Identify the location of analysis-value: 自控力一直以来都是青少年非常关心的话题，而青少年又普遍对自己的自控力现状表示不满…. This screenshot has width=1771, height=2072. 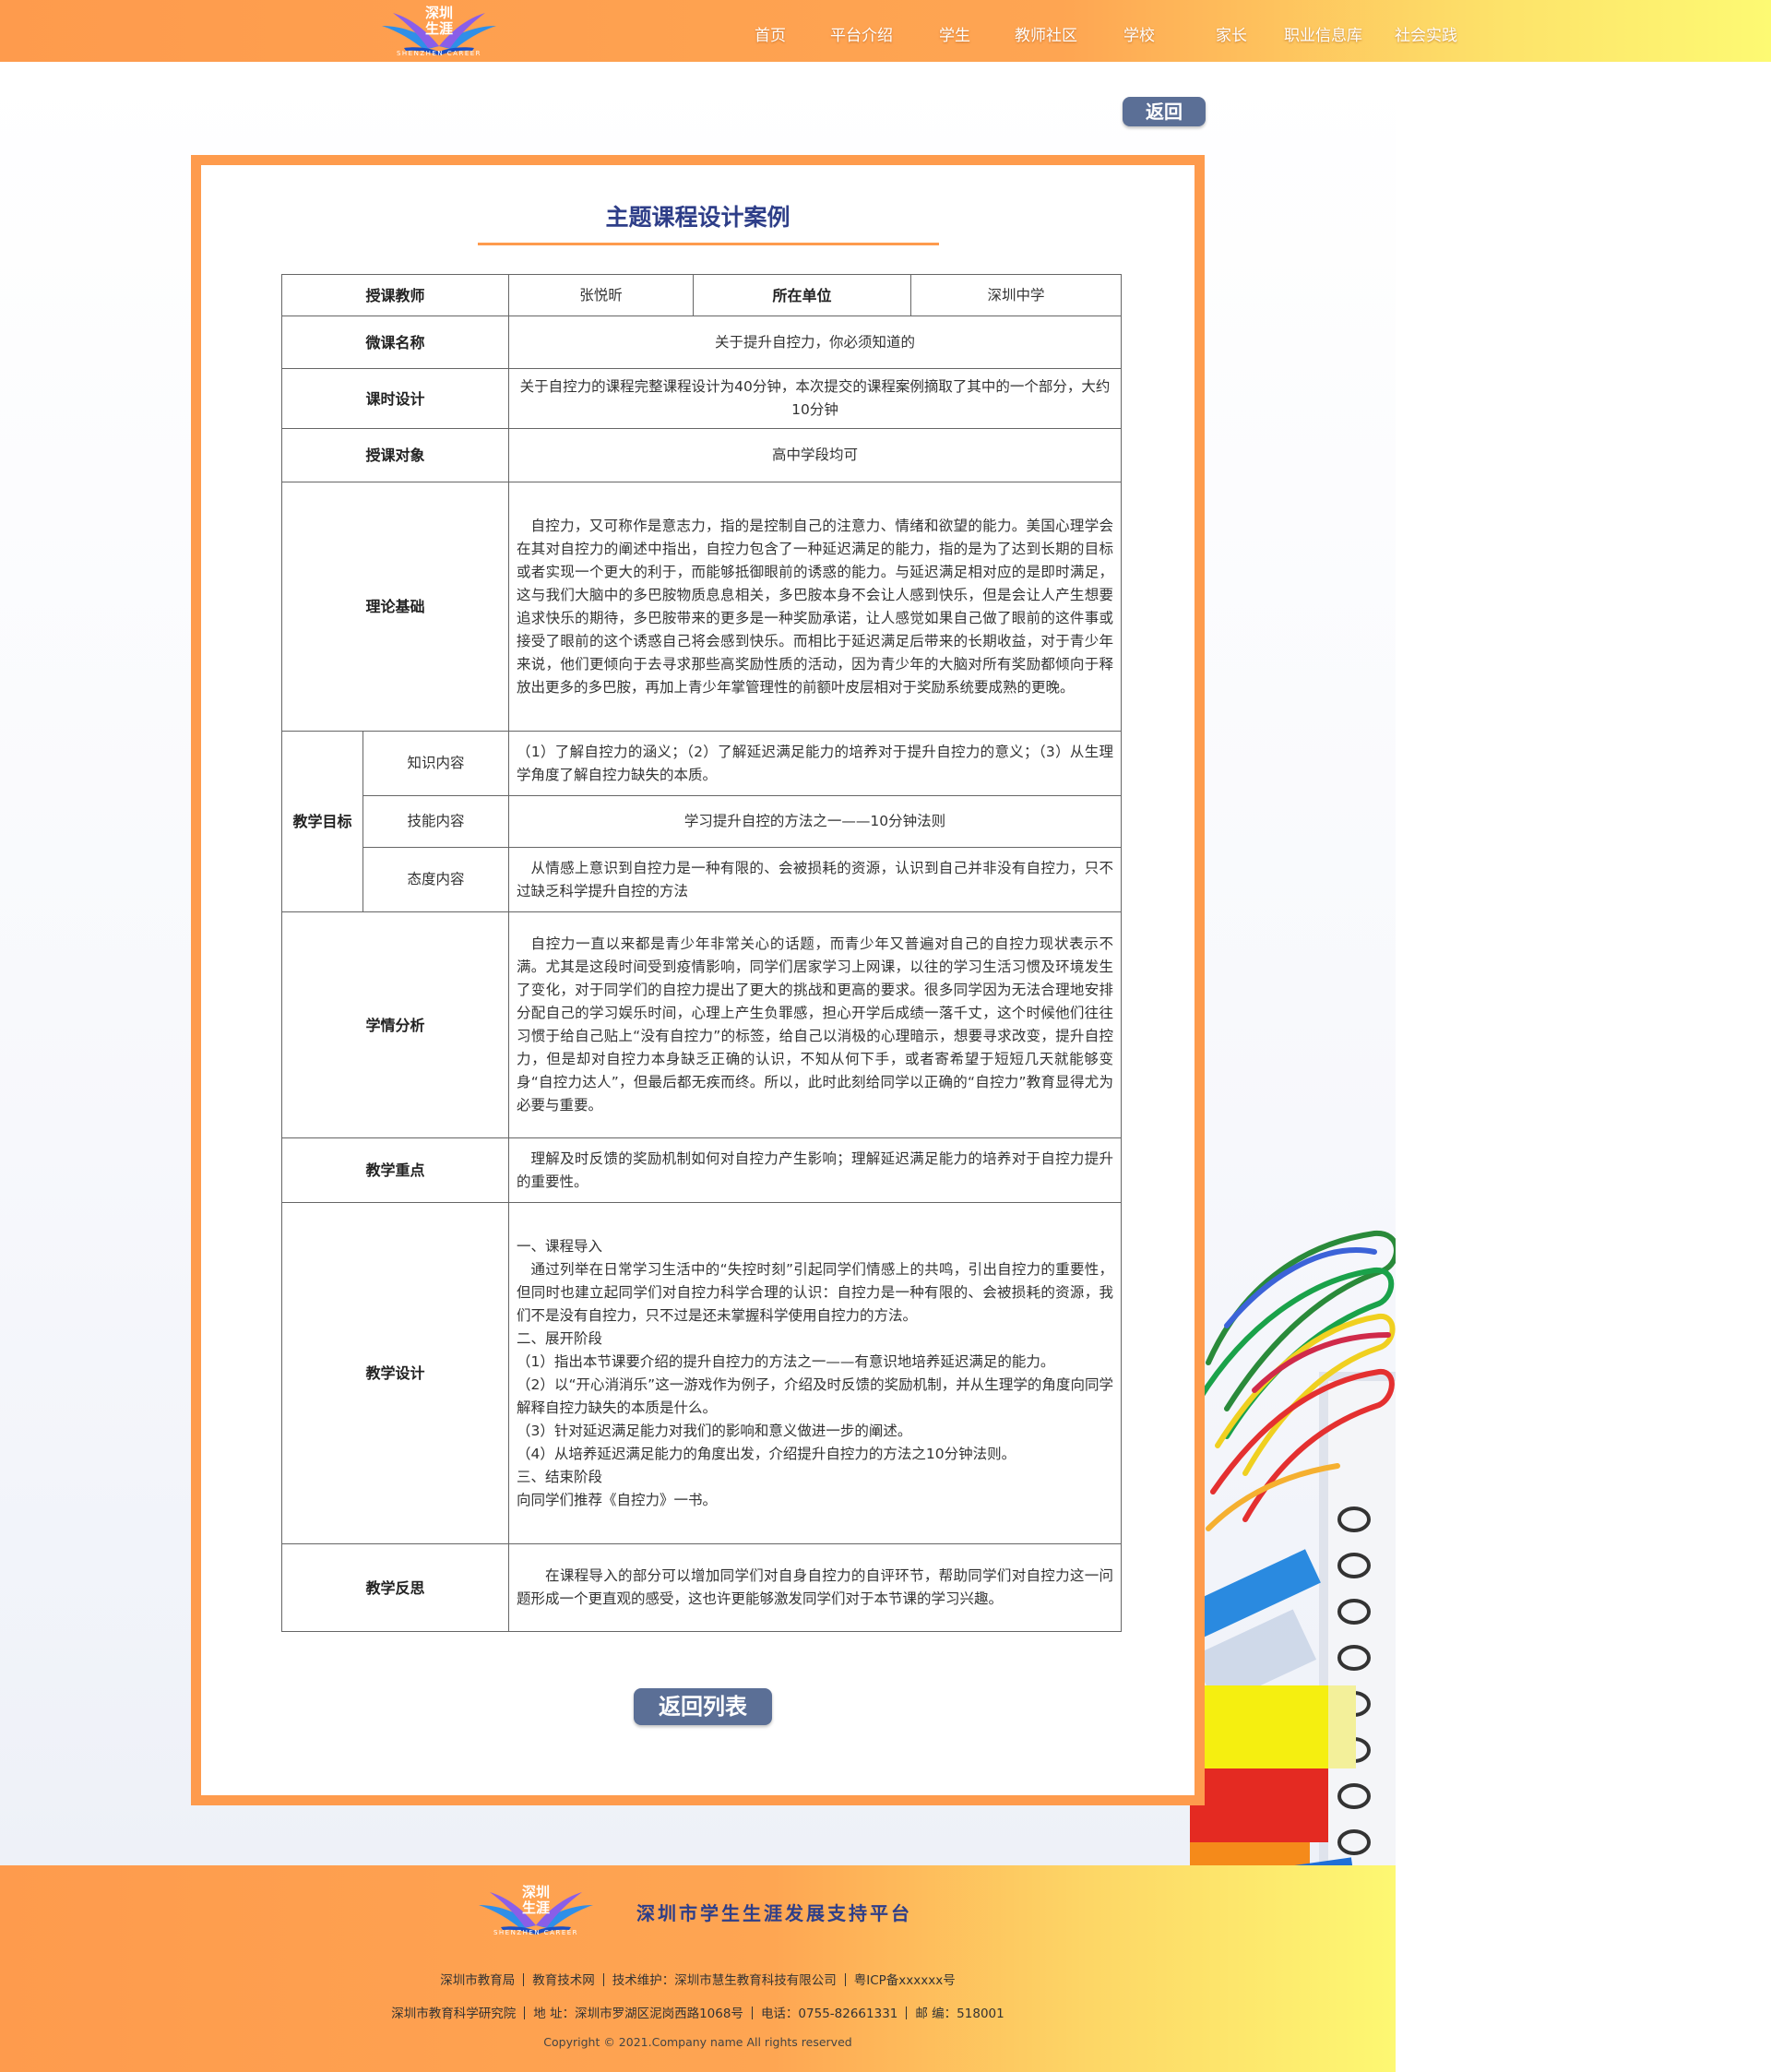
(815, 1024).